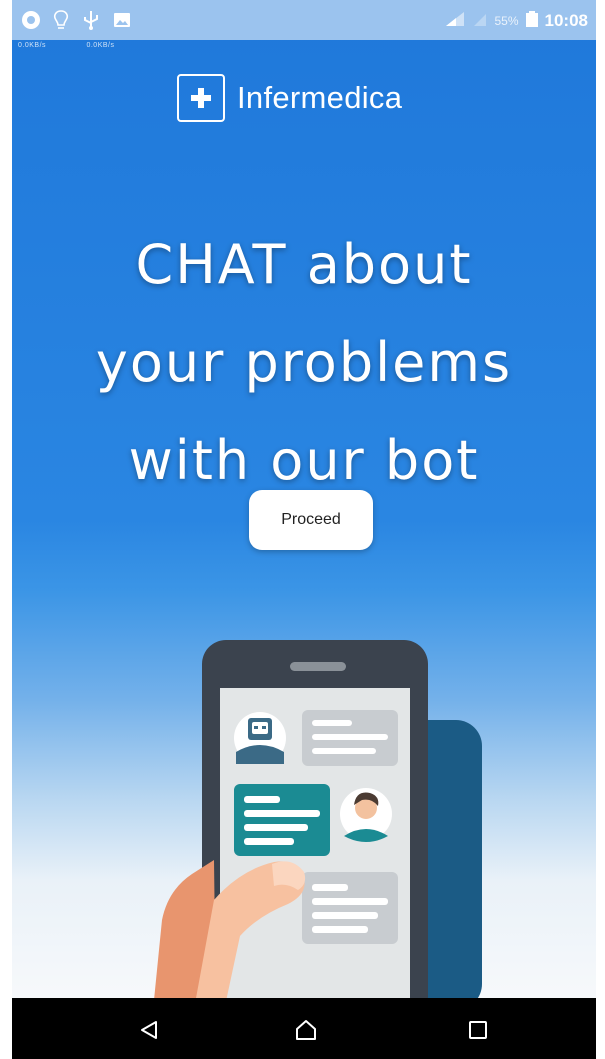 The image size is (605, 1059). Describe the element at coordinates (304, 264) in the screenshot. I see `headline-line: CHAT about` at that location.